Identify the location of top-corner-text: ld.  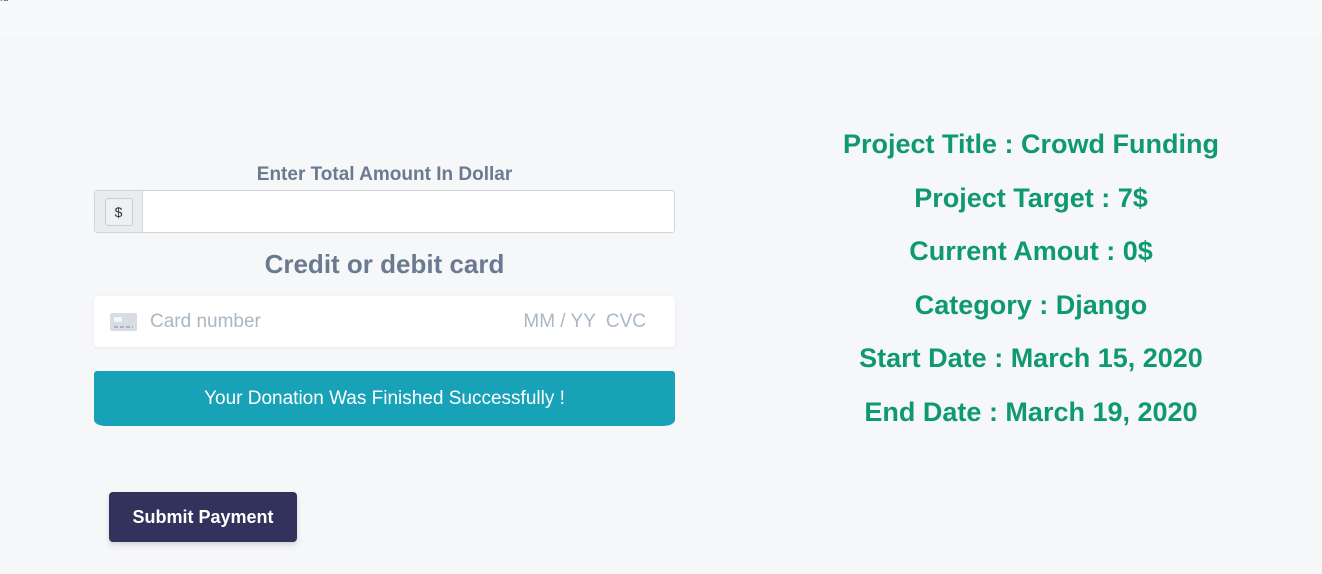
(4, 2).